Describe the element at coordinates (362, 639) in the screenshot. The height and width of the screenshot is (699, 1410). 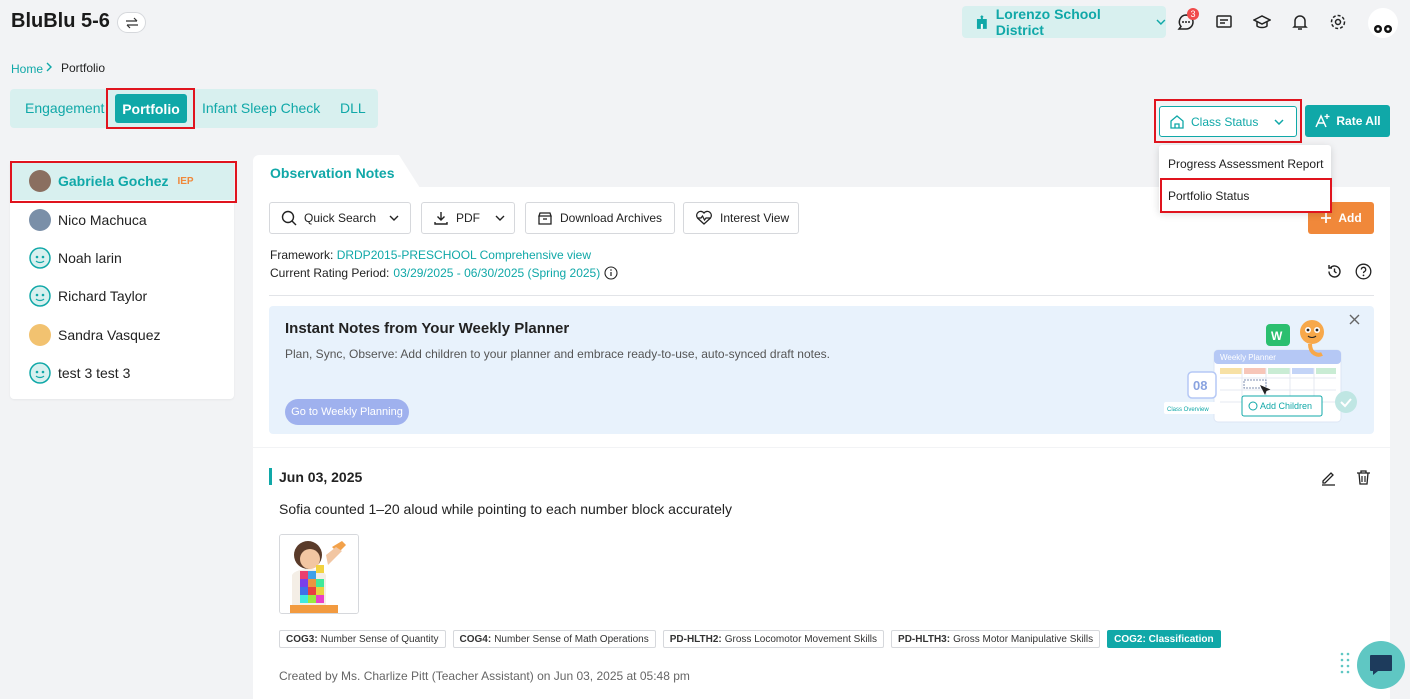
I see `skill-tag: COG3: Number Sense of Quantity` at that location.